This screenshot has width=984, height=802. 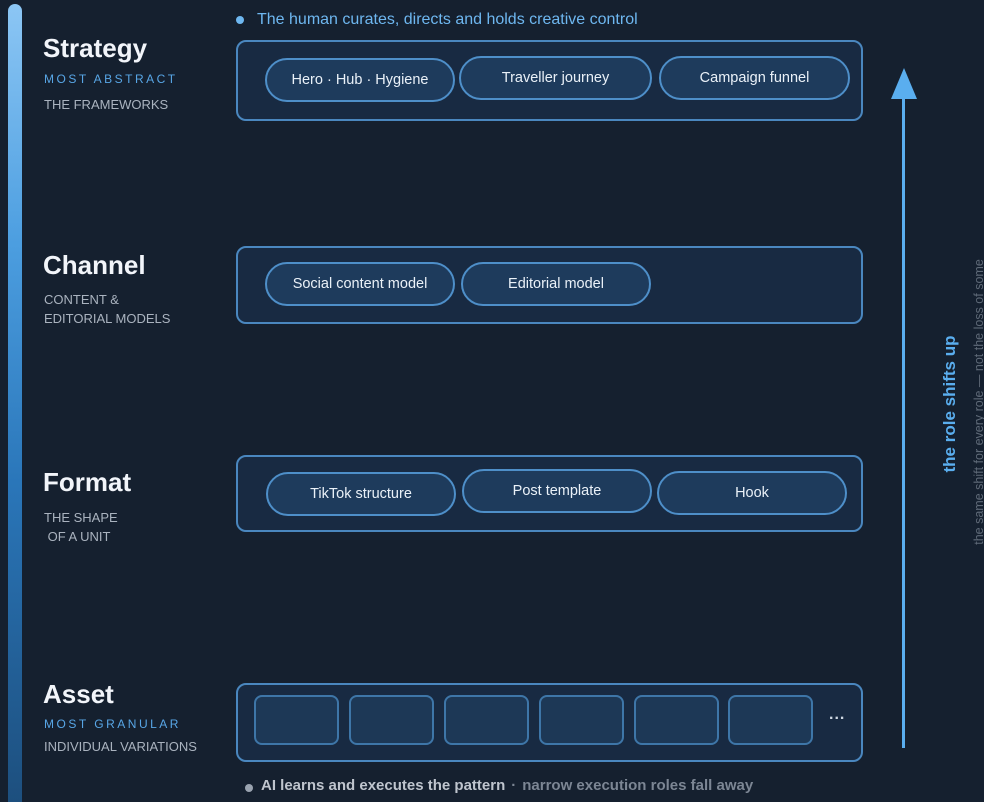 What do you see at coordinates (107, 309) in the screenshot?
I see `level-desc-channel: CONTENT & EDITORIAL MODELS` at bounding box center [107, 309].